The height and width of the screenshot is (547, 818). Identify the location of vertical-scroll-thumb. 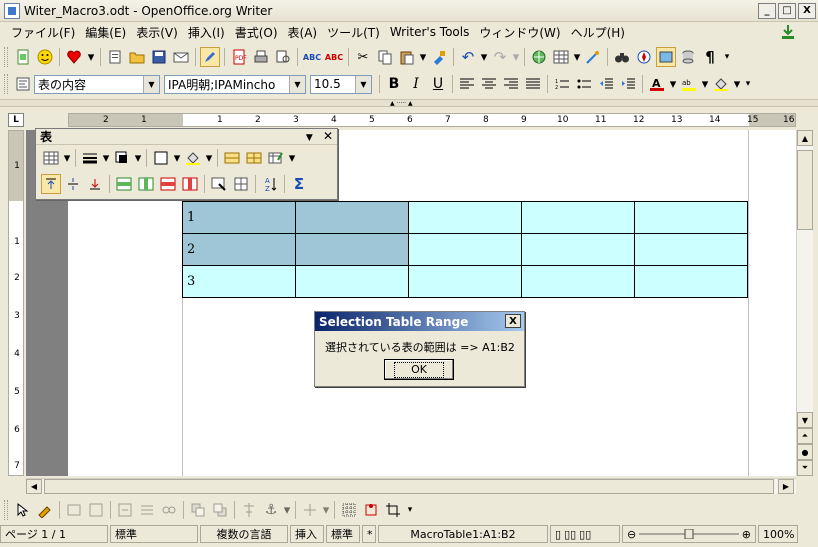
(805, 190).